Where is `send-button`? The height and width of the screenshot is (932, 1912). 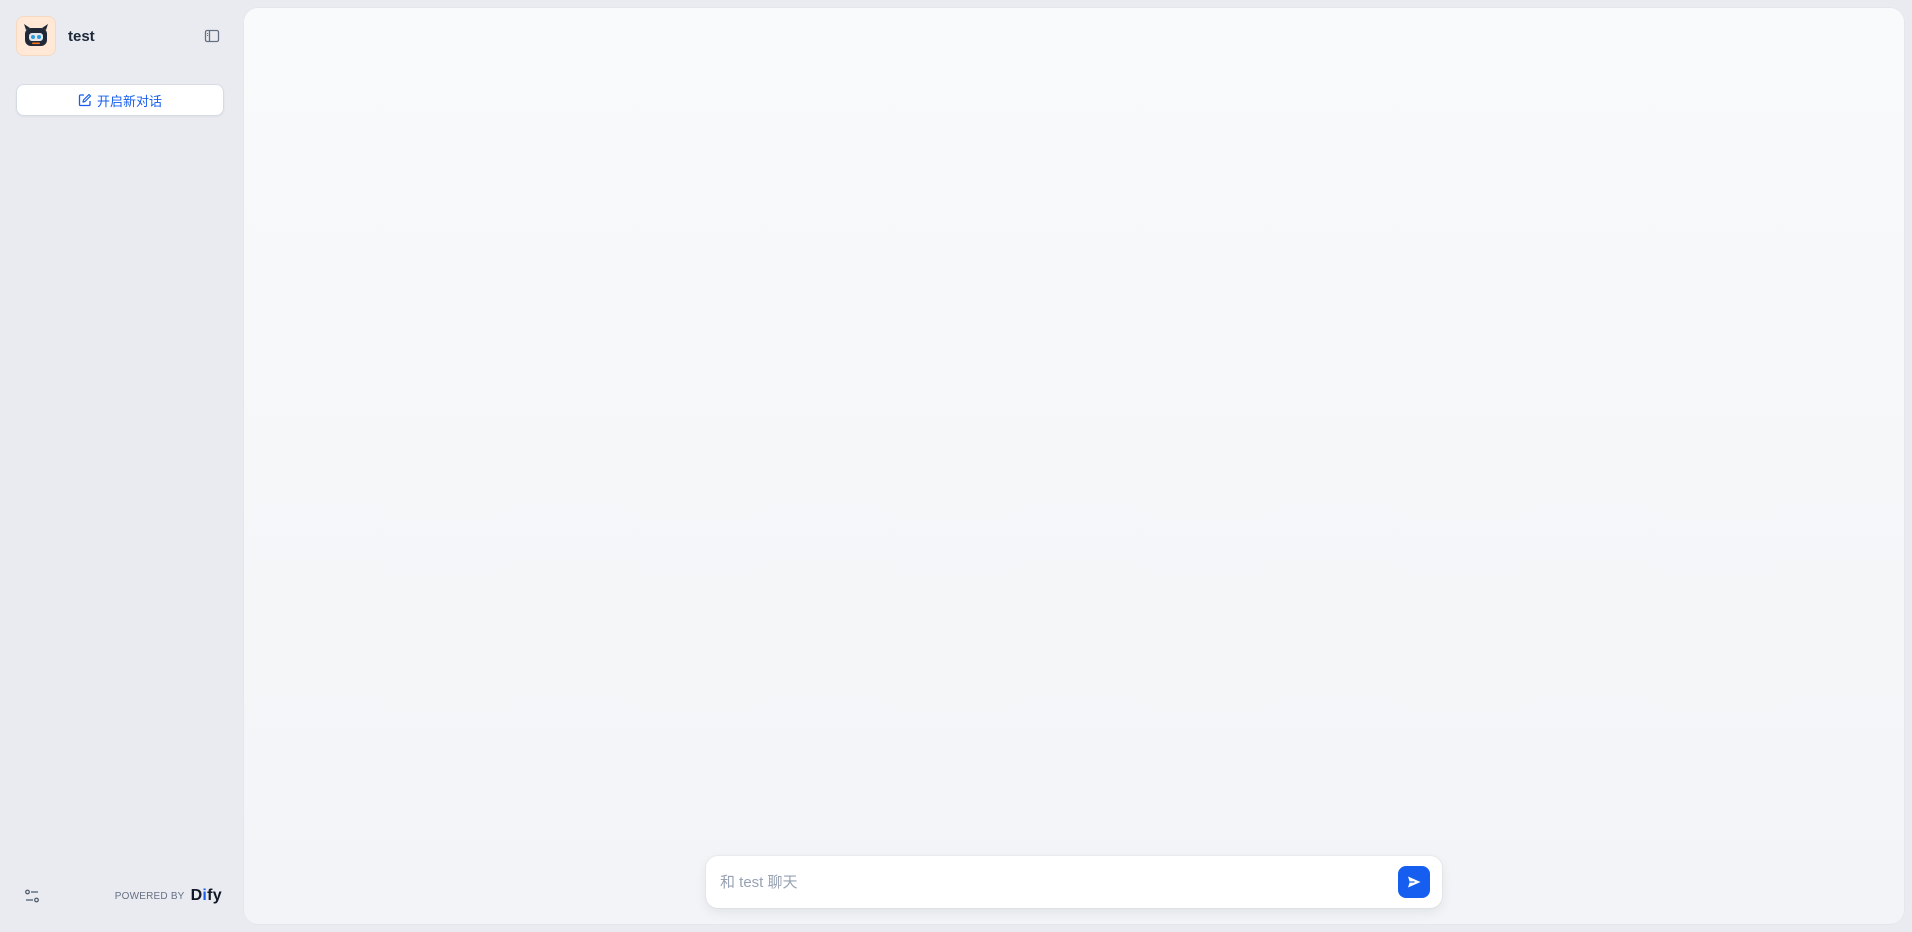
send-button is located at coordinates (1414, 882).